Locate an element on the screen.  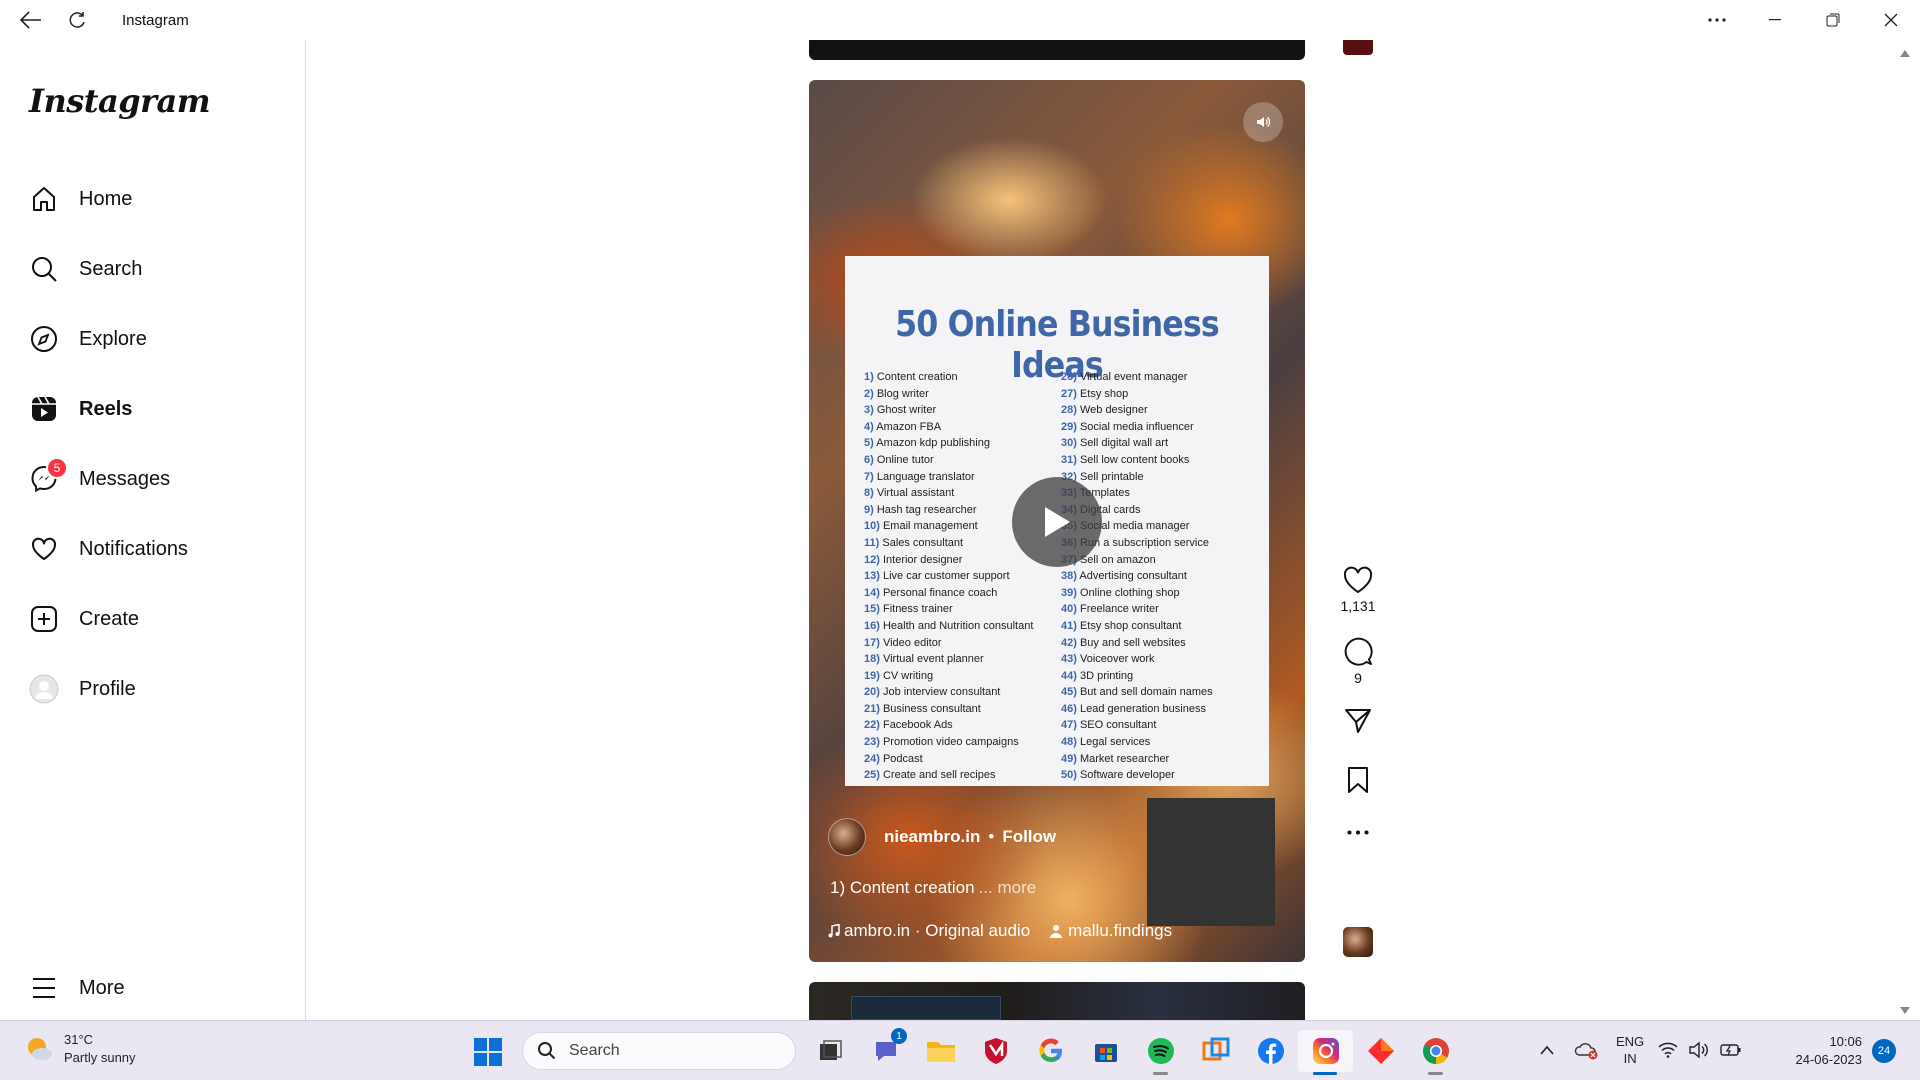
taskbar-app-red is located at coordinates (1380, 1051).